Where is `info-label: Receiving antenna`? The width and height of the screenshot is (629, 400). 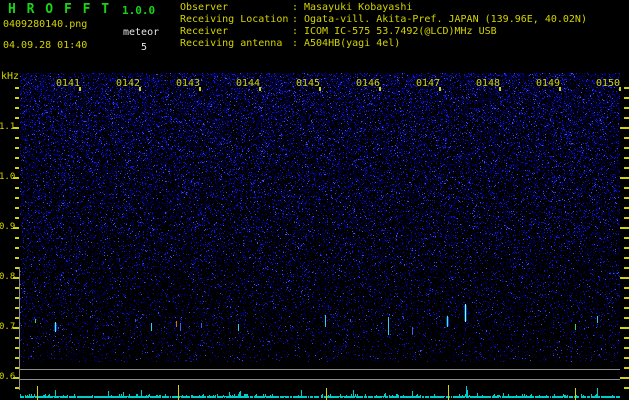
info-label: Receiving antenna is located at coordinates (231, 43).